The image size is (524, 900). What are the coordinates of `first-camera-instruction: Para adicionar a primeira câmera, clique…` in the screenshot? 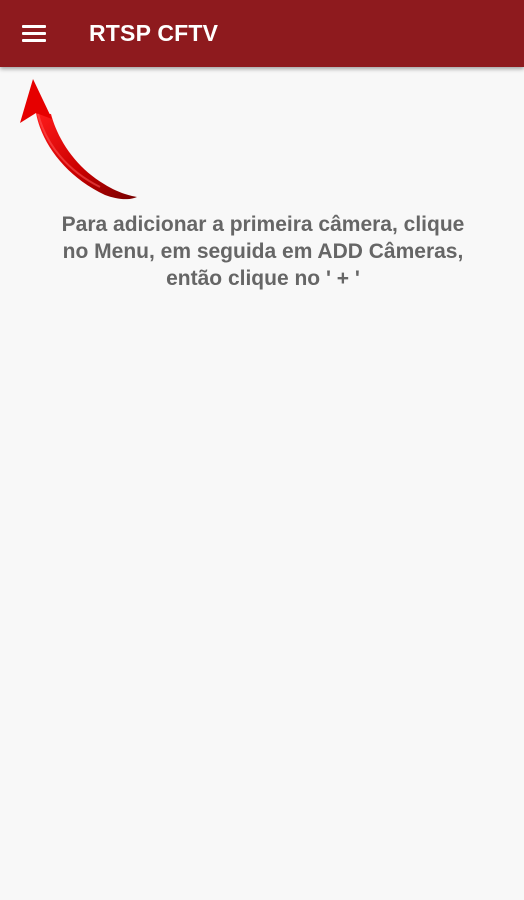 It's located at (263, 251).